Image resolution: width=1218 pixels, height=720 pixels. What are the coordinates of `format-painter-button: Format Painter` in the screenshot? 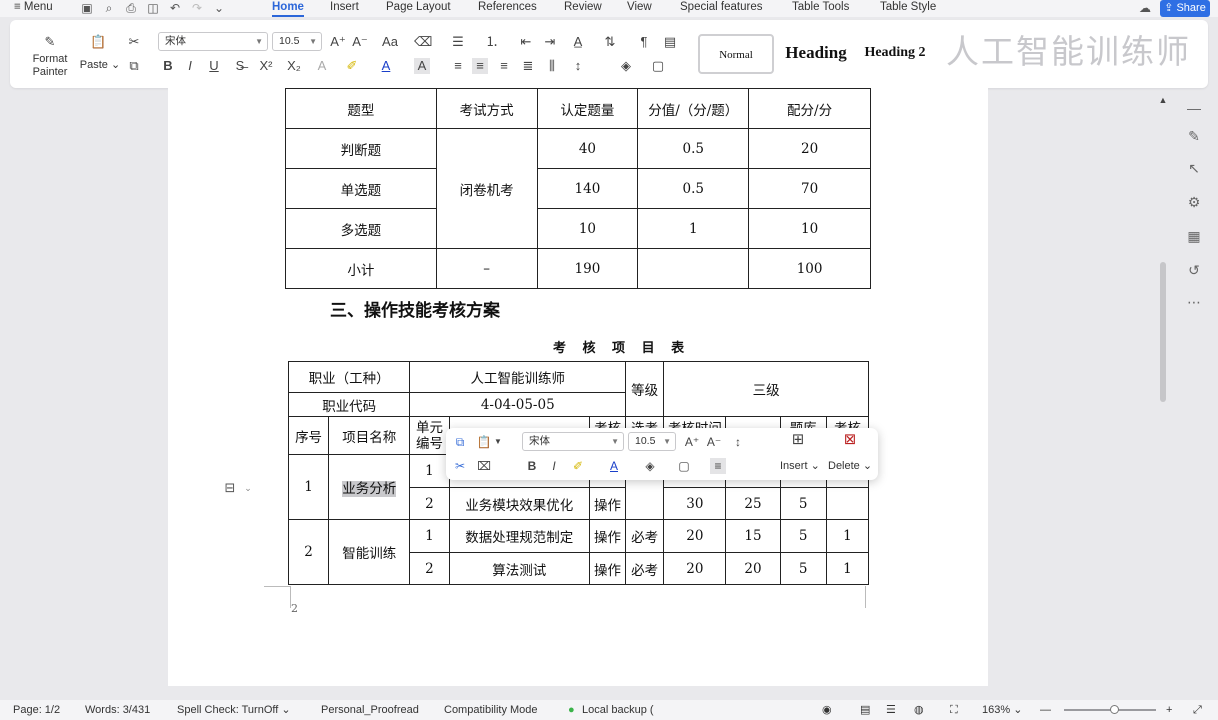 It's located at (50, 66).